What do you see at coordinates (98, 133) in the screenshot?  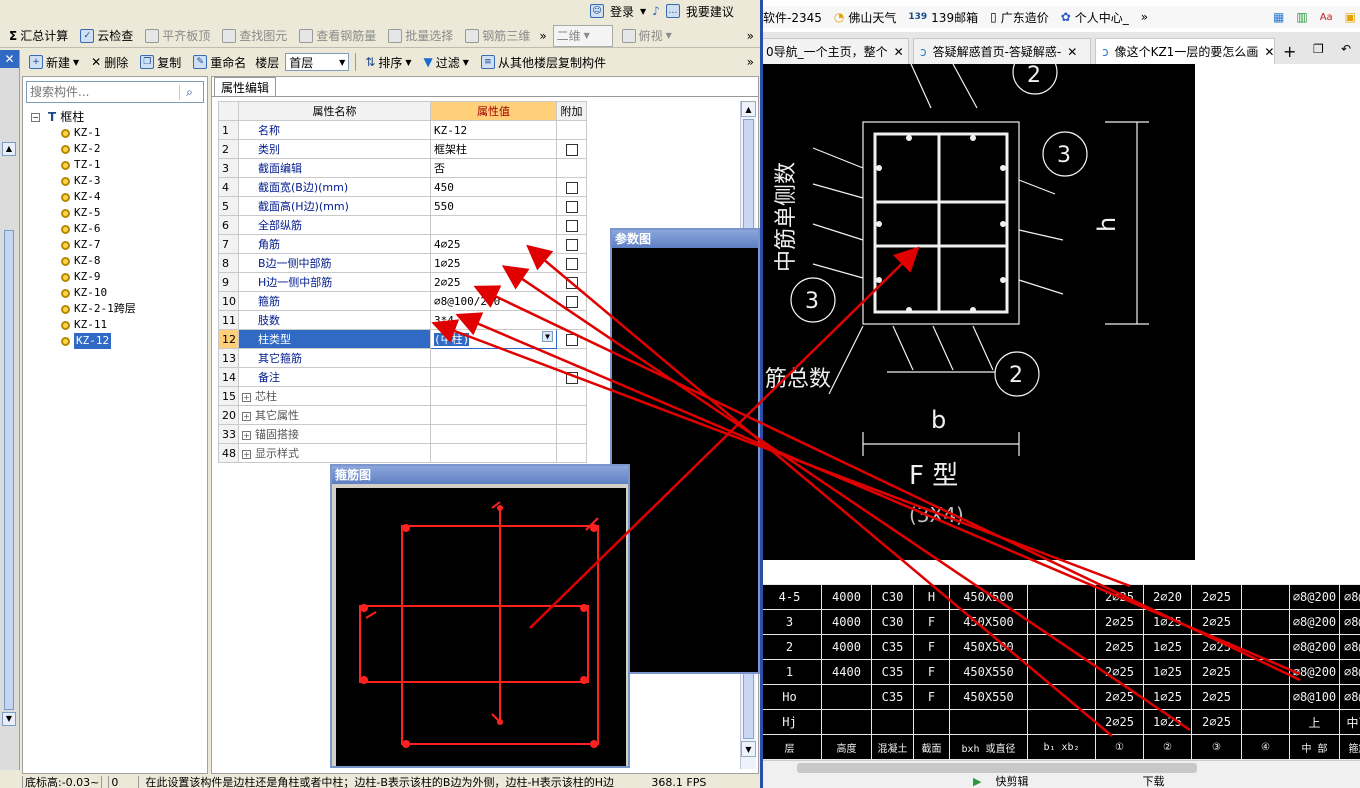 I see `tree-item: KZ-1` at bounding box center [98, 133].